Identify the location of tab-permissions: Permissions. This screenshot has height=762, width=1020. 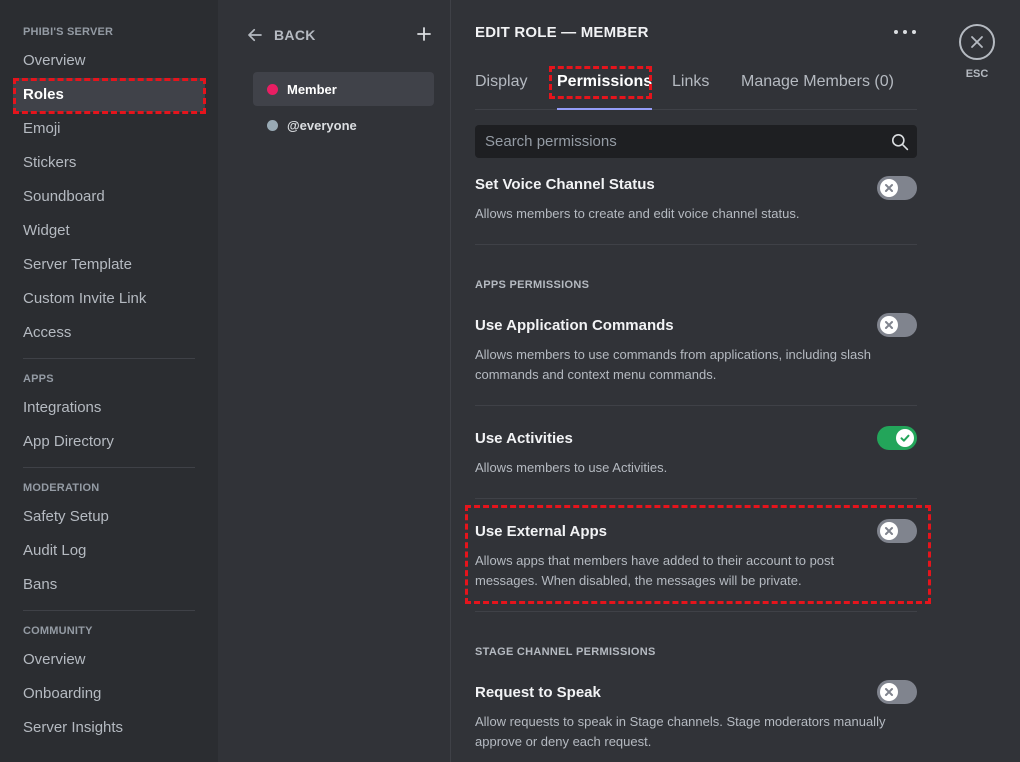
(605, 91).